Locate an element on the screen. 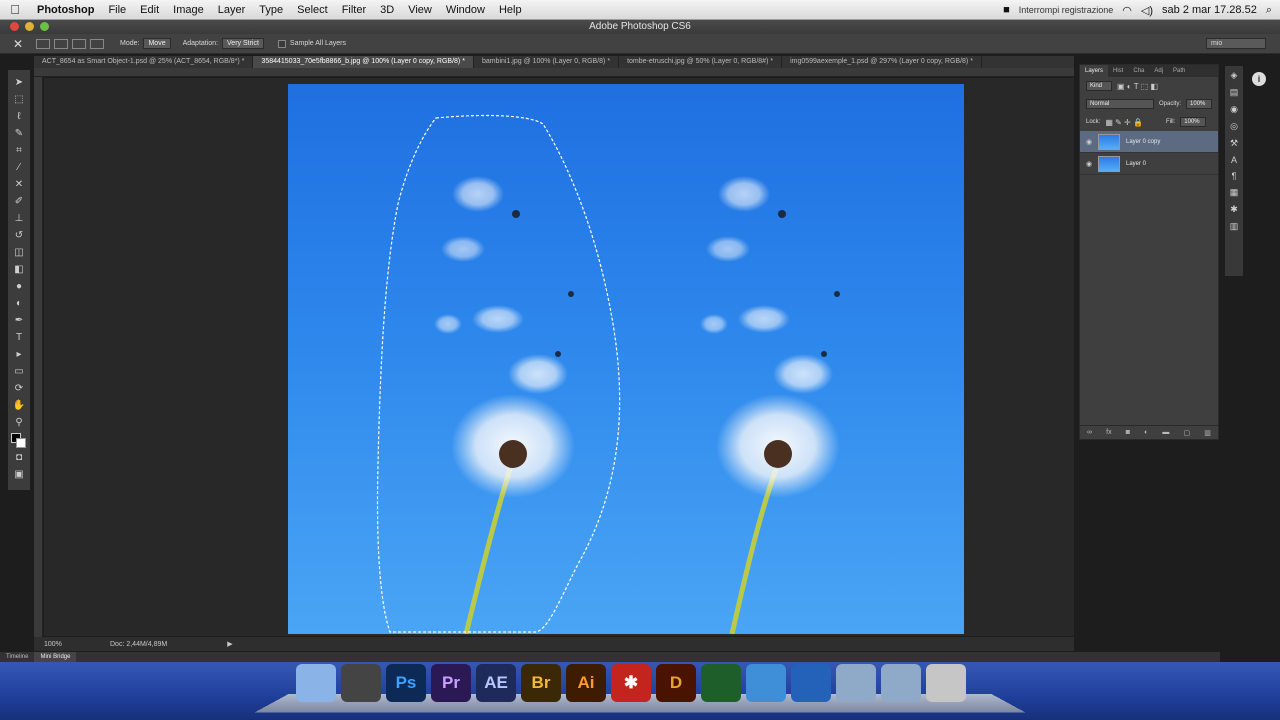  character-icon: A is located at coordinates (1234, 160).